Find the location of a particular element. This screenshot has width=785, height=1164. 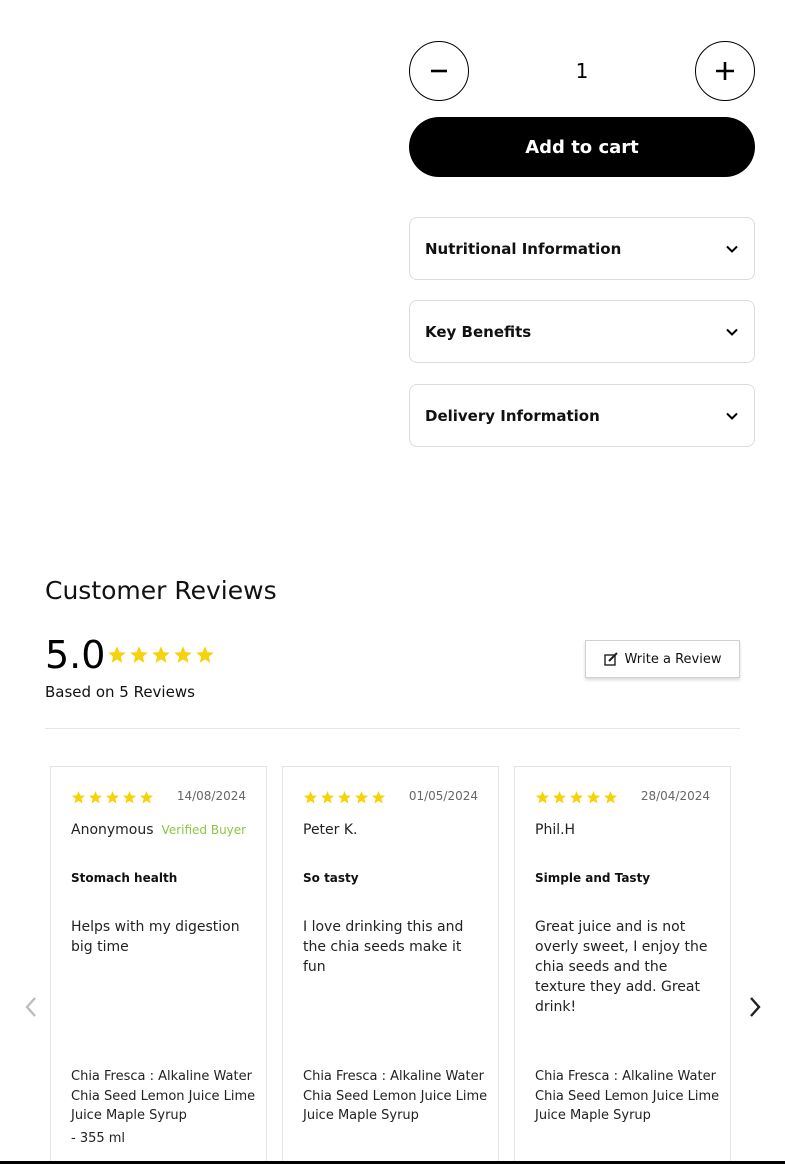

average-rating: 5.0 is located at coordinates (75, 655).